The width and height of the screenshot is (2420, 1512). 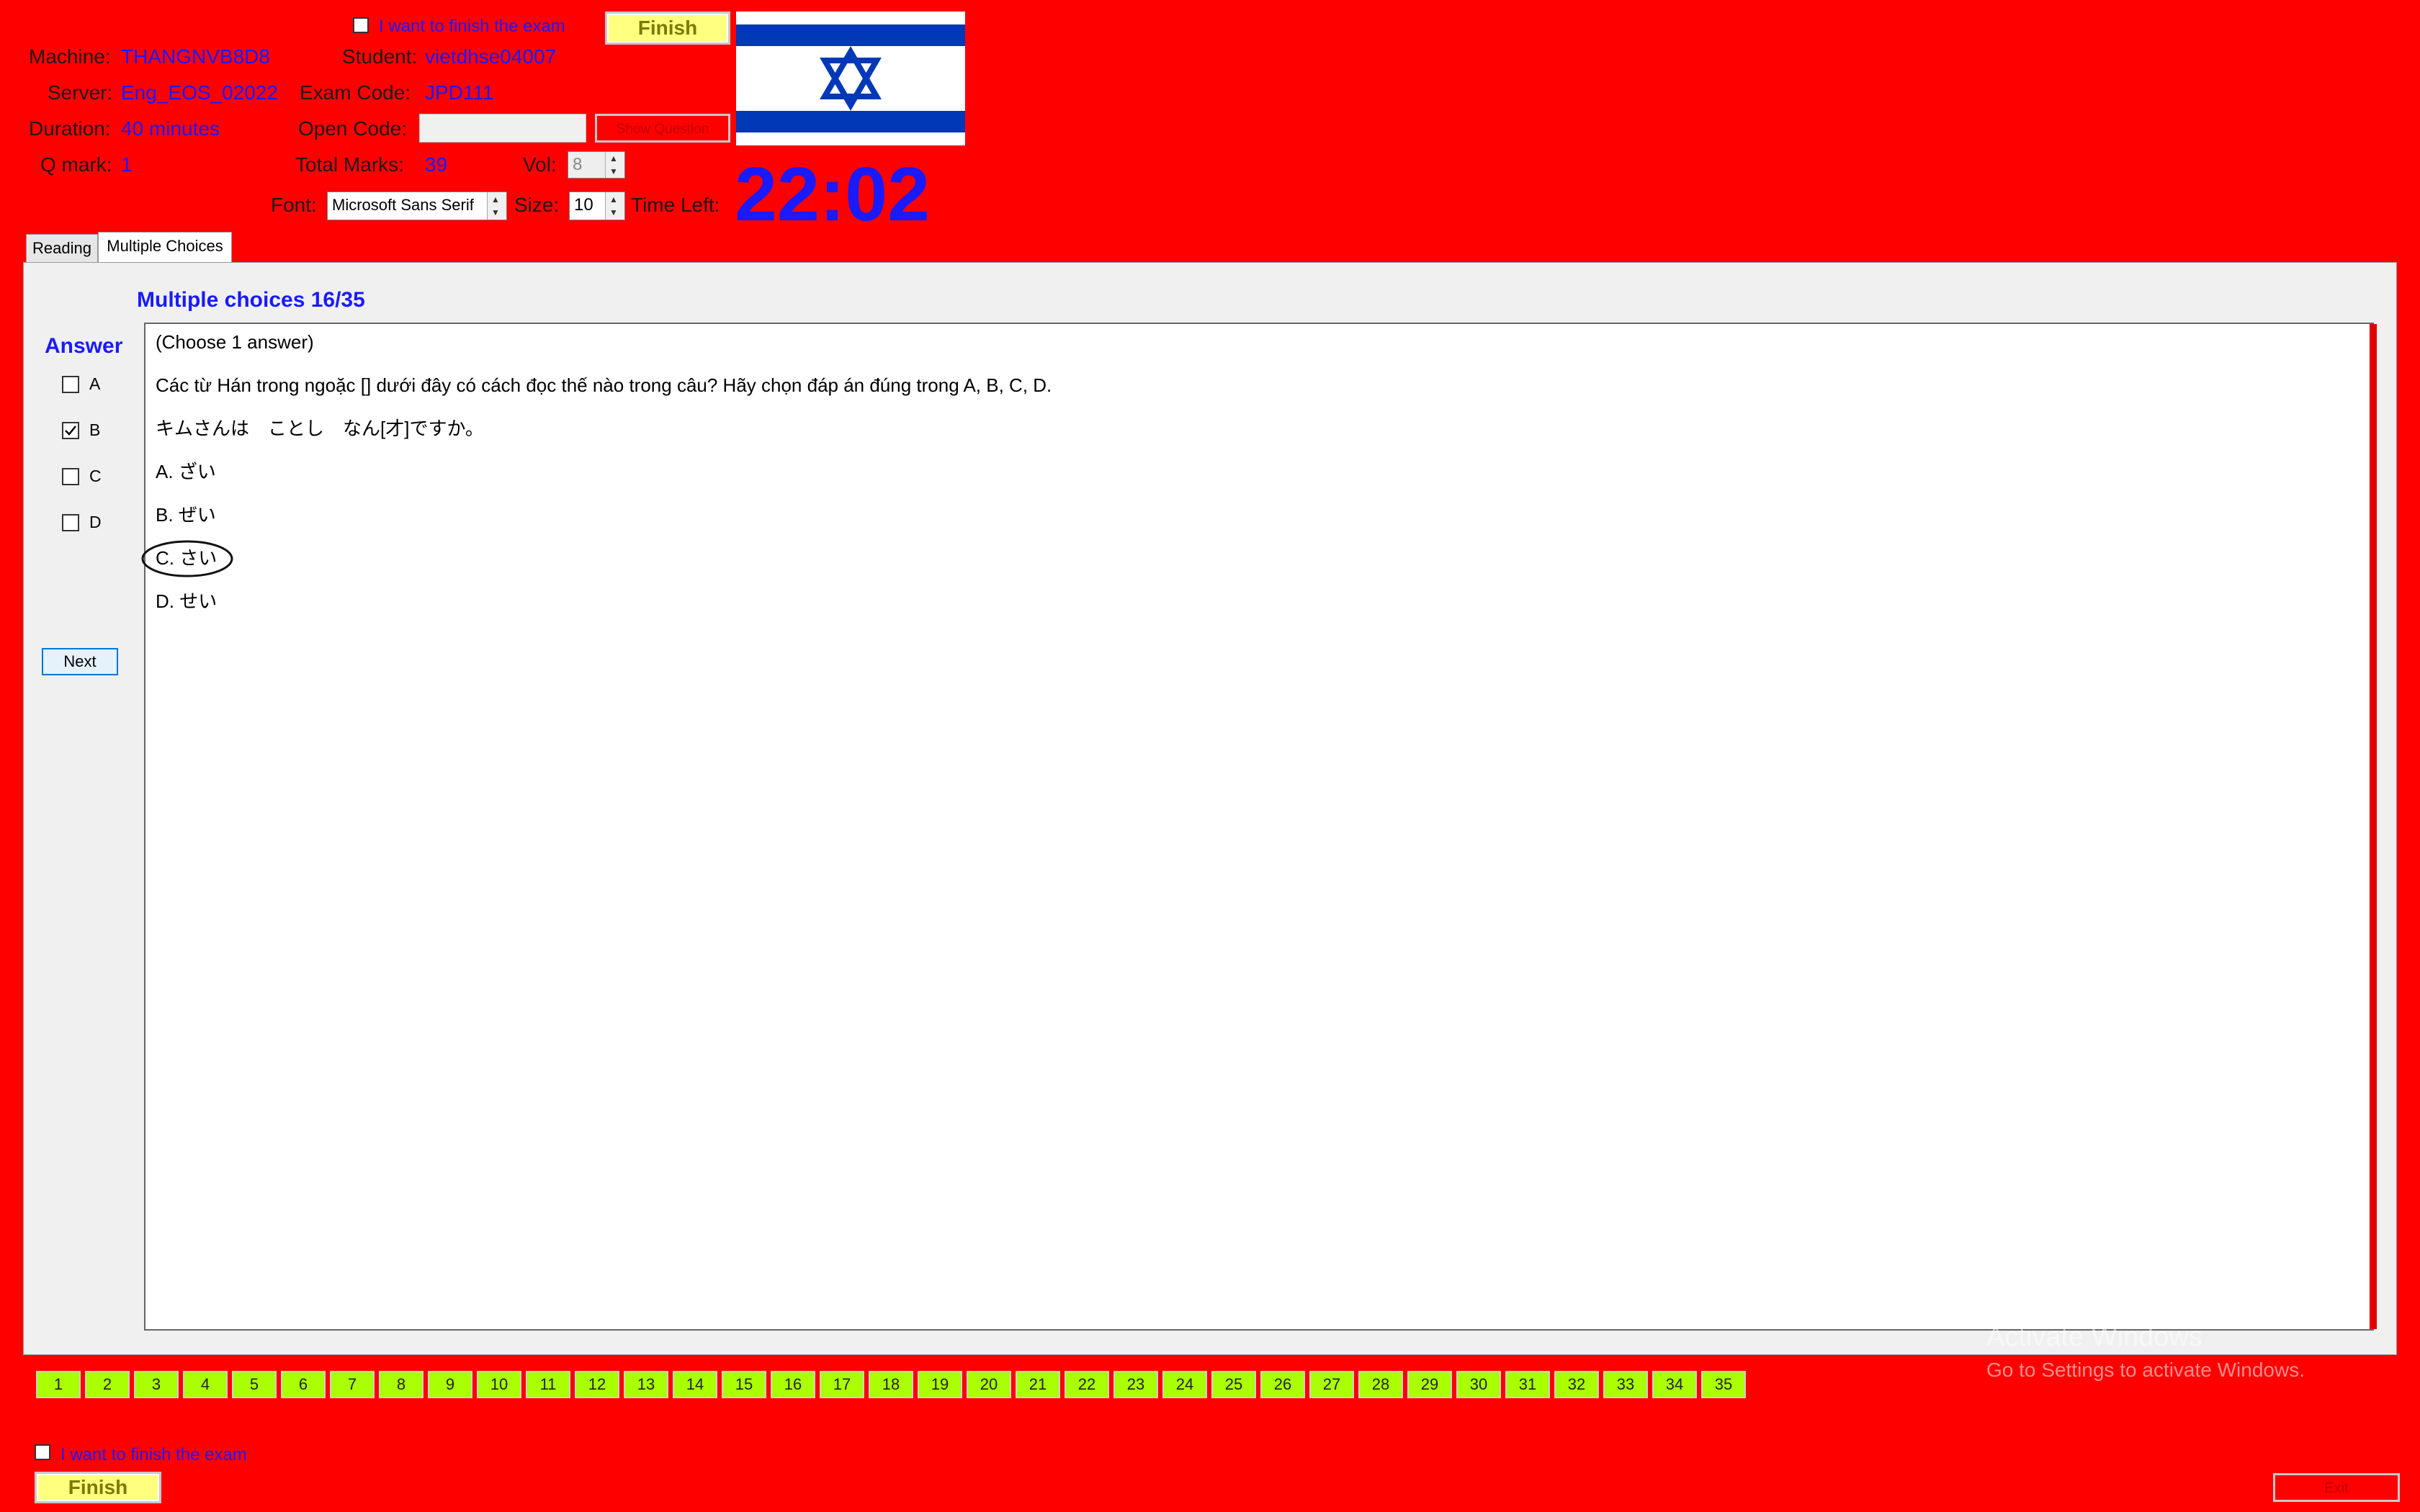 I want to click on question-nav-button: 11, so click(x=548, y=1384).